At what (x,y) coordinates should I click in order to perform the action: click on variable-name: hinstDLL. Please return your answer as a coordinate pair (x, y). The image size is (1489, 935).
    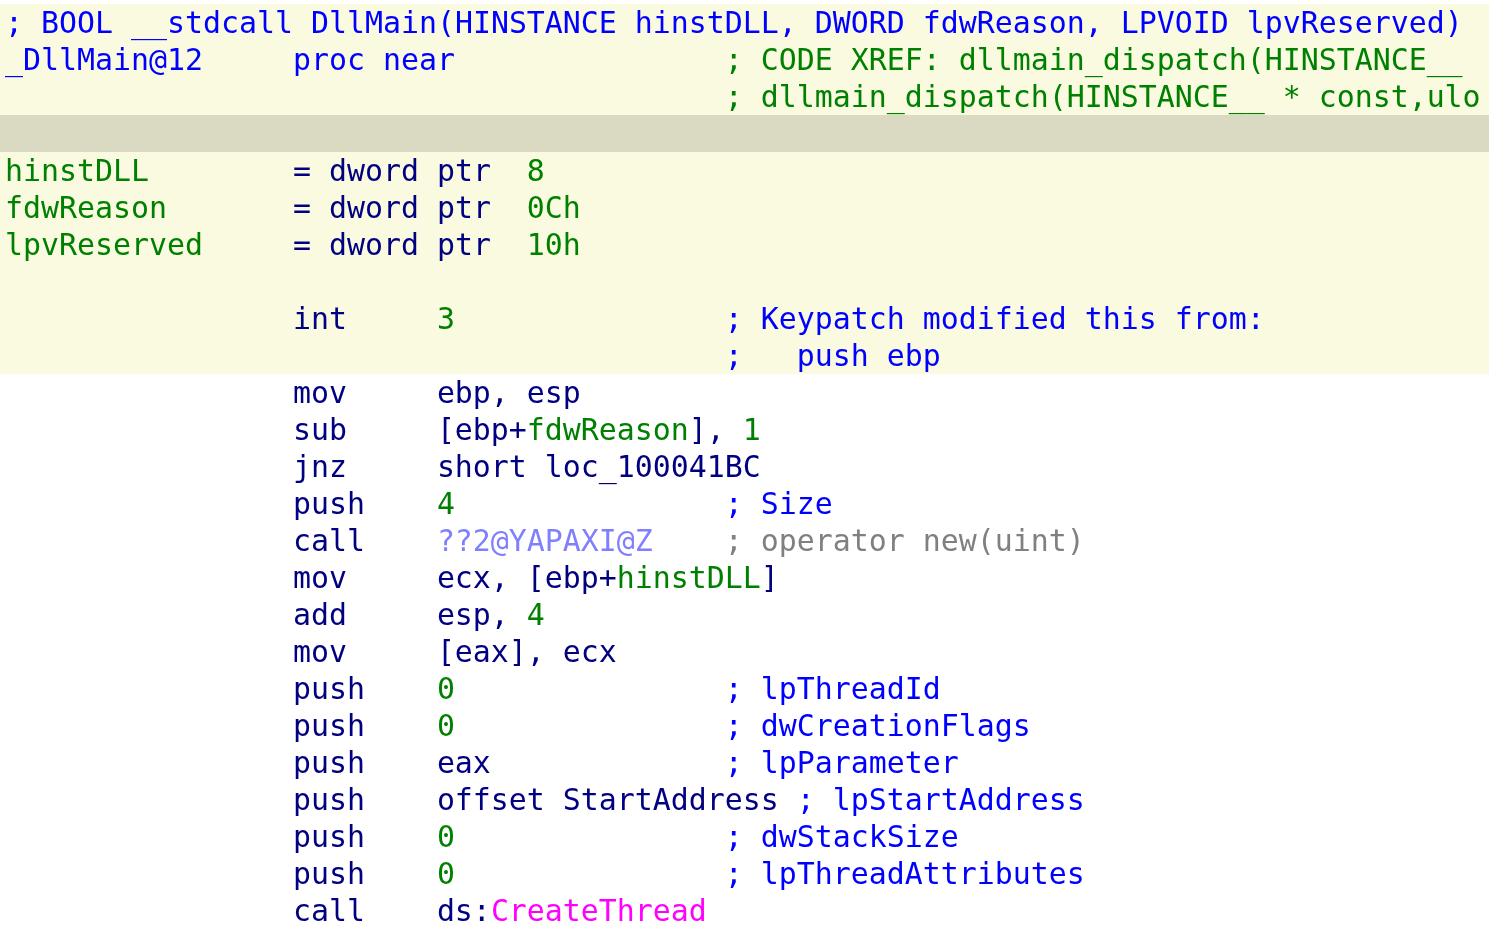
    Looking at the image, I should click on (77, 170).